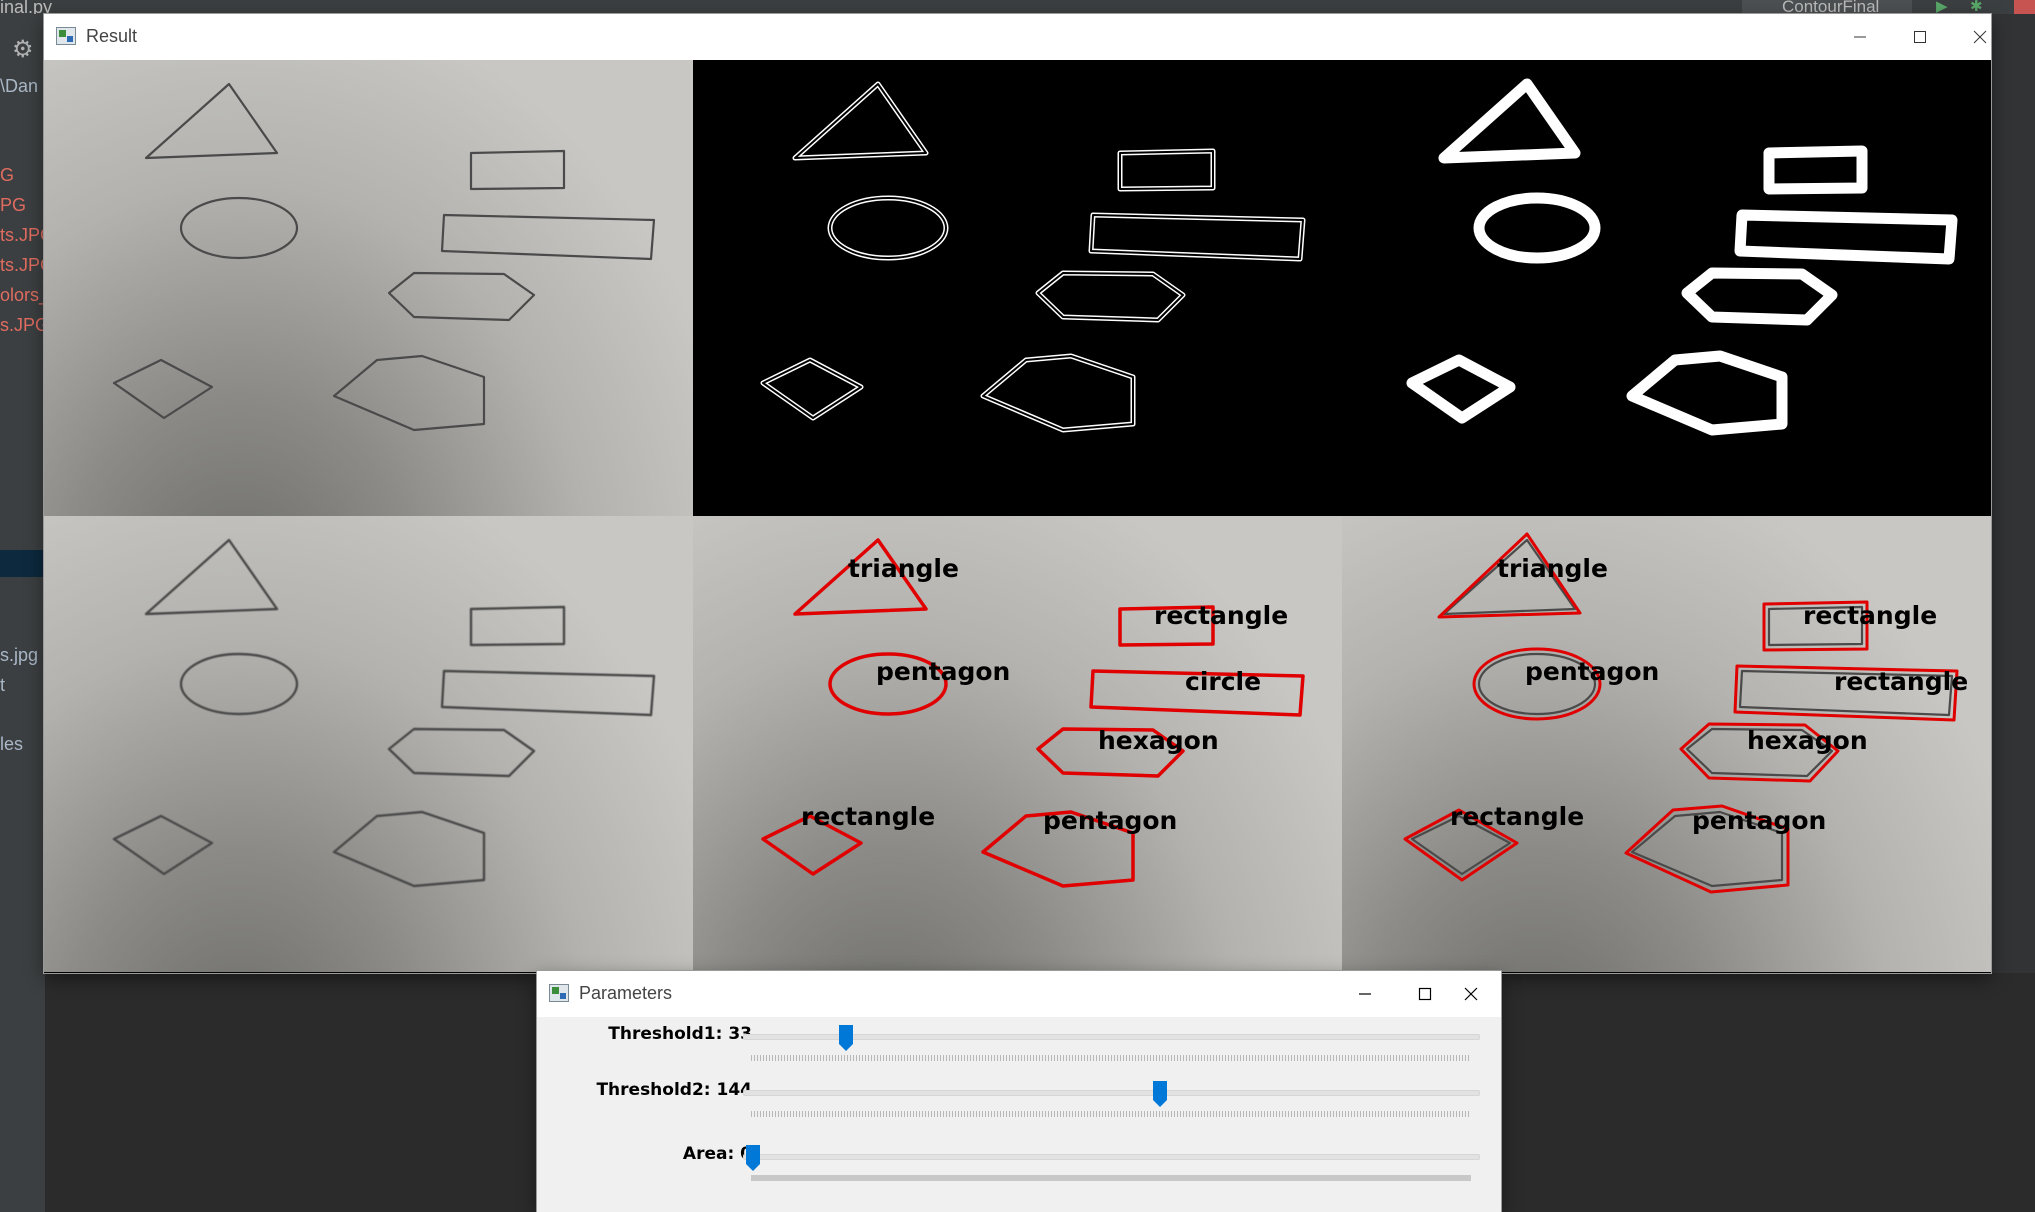 This screenshot has width=2035, height=1212. What do you see at coordinates (26, 8) in the screenshot?
I see `ide-file-tab: inal.py` at bounding box center [26, 8].